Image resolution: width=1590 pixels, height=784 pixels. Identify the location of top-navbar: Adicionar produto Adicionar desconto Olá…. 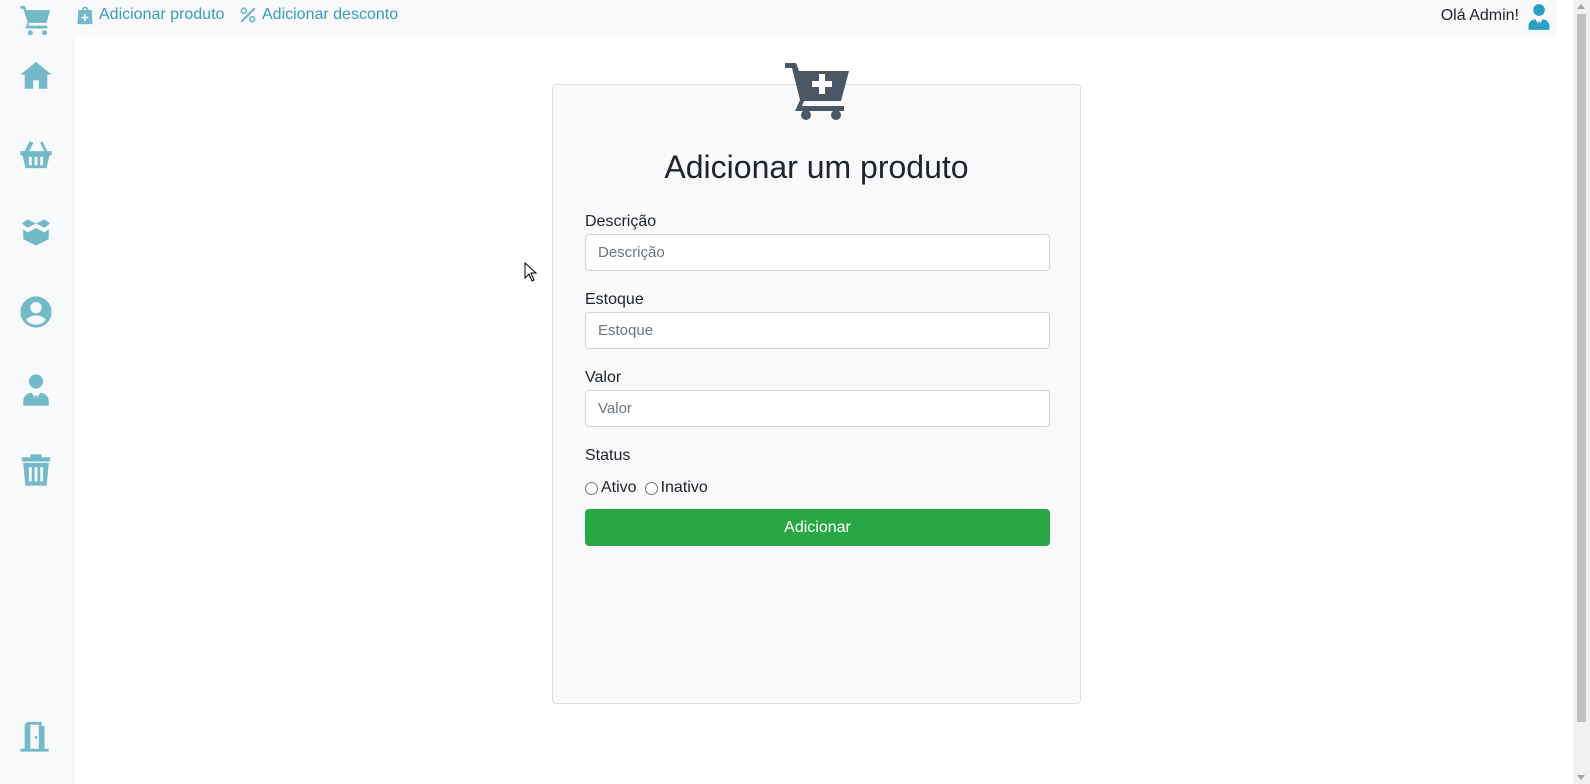
(816, 18).